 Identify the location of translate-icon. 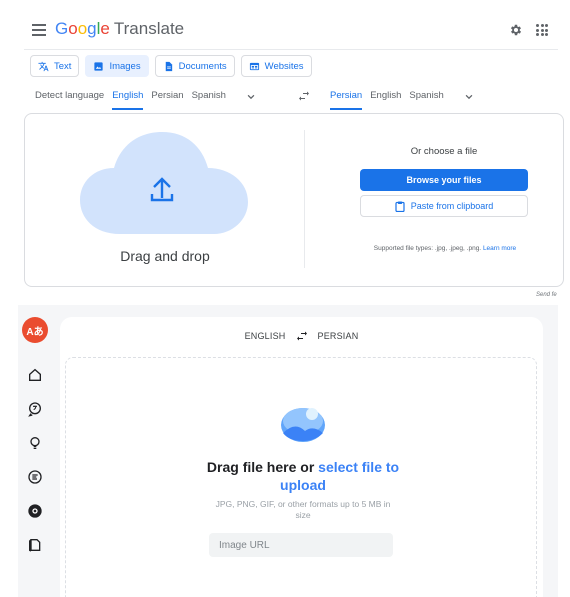
(43, 66).